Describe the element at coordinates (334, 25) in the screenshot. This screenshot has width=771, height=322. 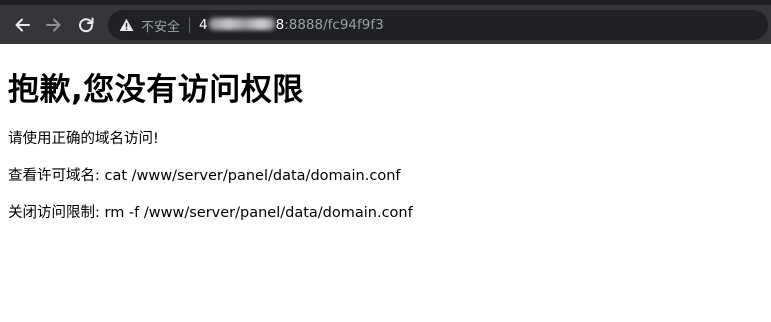
I see `url-path: :8888/fc94f9f3` at that location.